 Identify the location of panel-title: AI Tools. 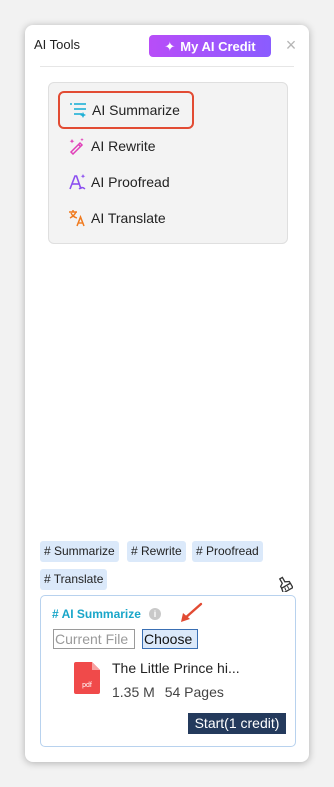
(57, 44).